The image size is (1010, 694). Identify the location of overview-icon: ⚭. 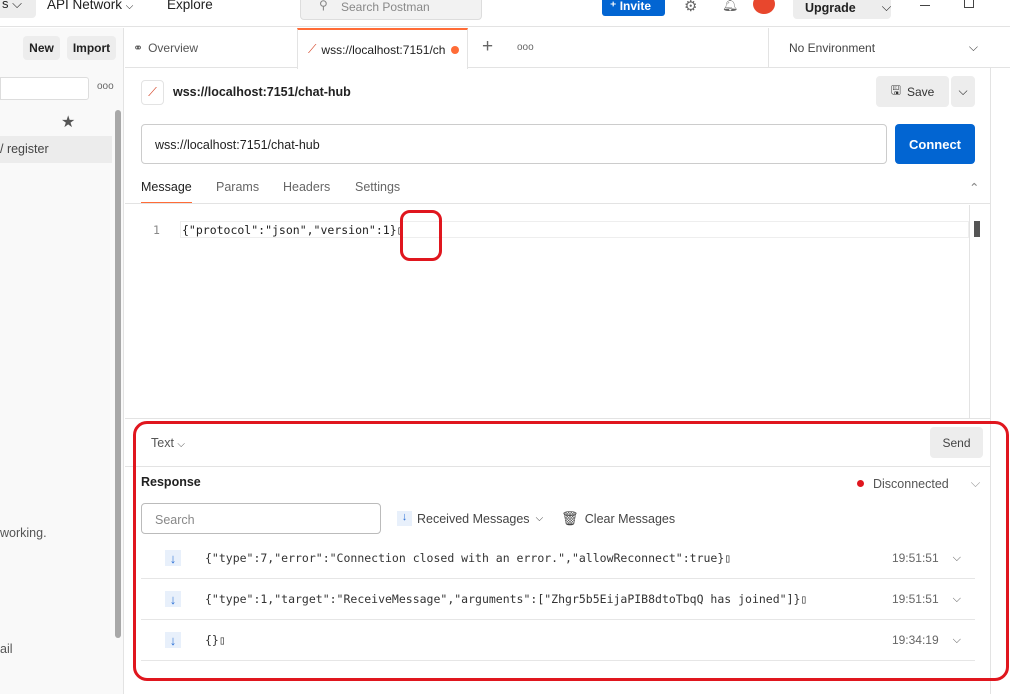
(138, 48).